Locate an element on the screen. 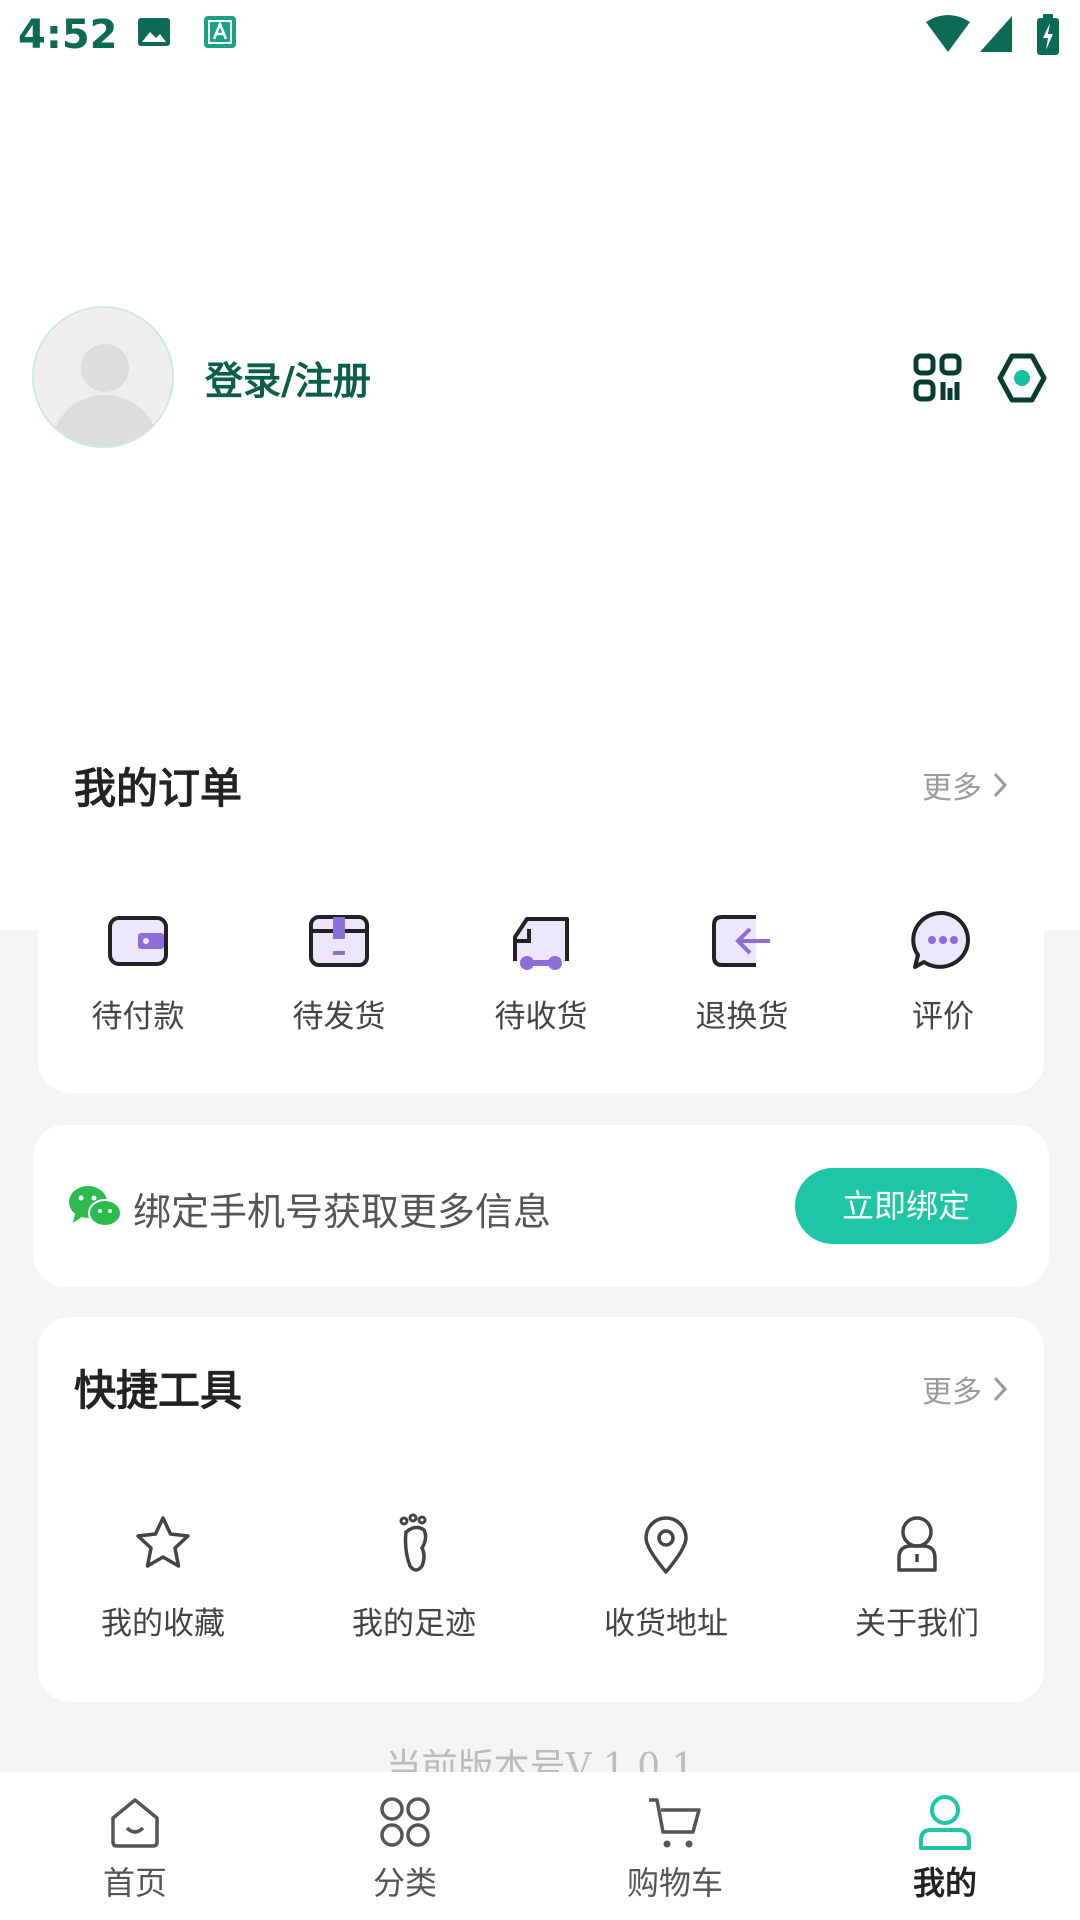  orders-more-label: 更多 is located at coordinates (952, 788).